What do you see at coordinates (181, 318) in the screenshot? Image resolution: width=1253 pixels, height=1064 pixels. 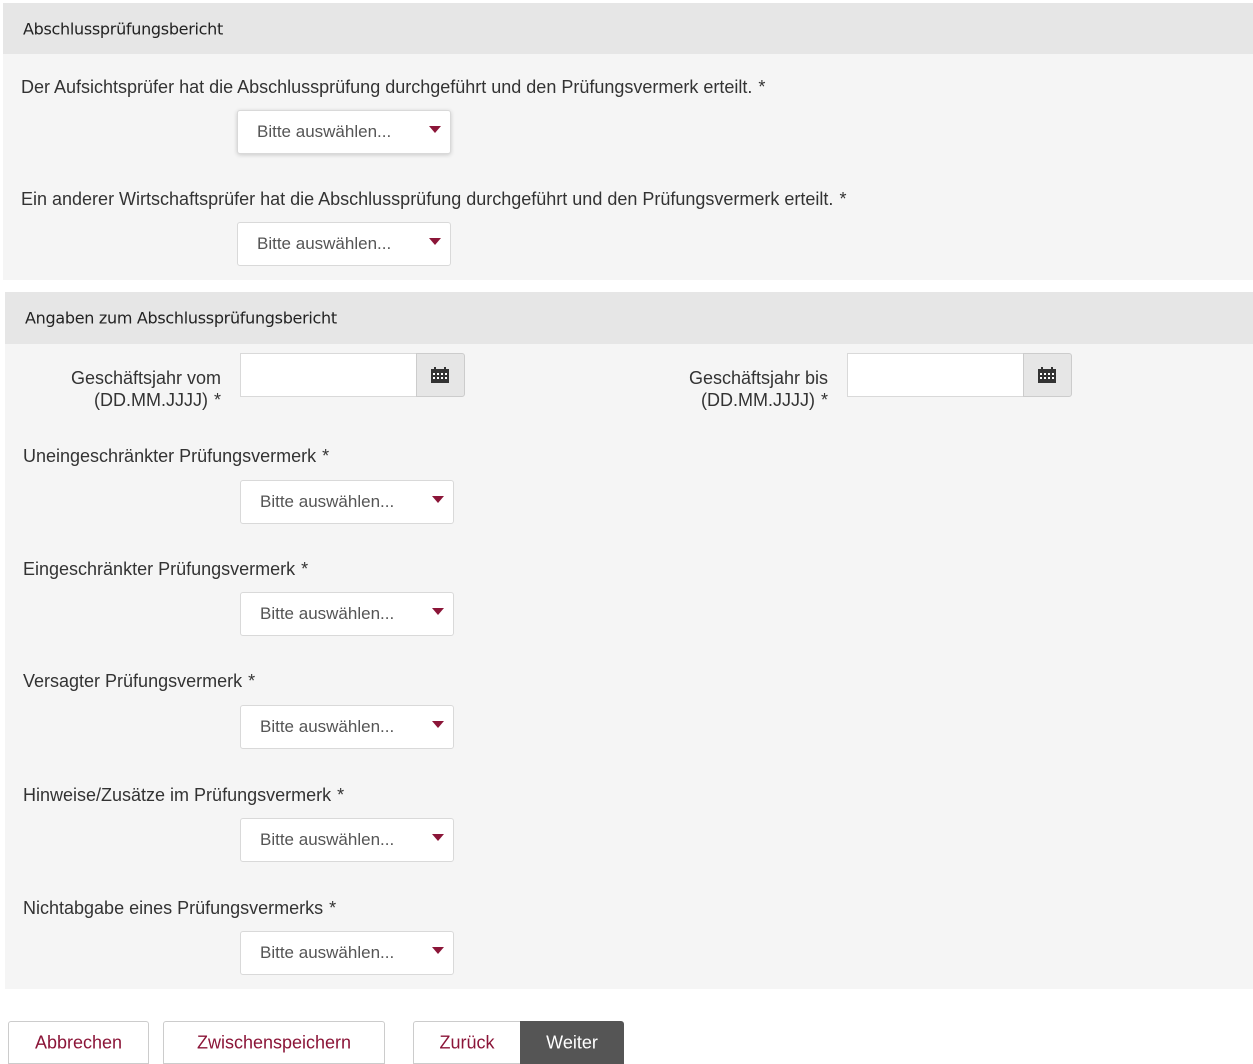 I see `section-title: Angaben zum Abschlussprüfungsbericht` at bounding box center [181, 318].